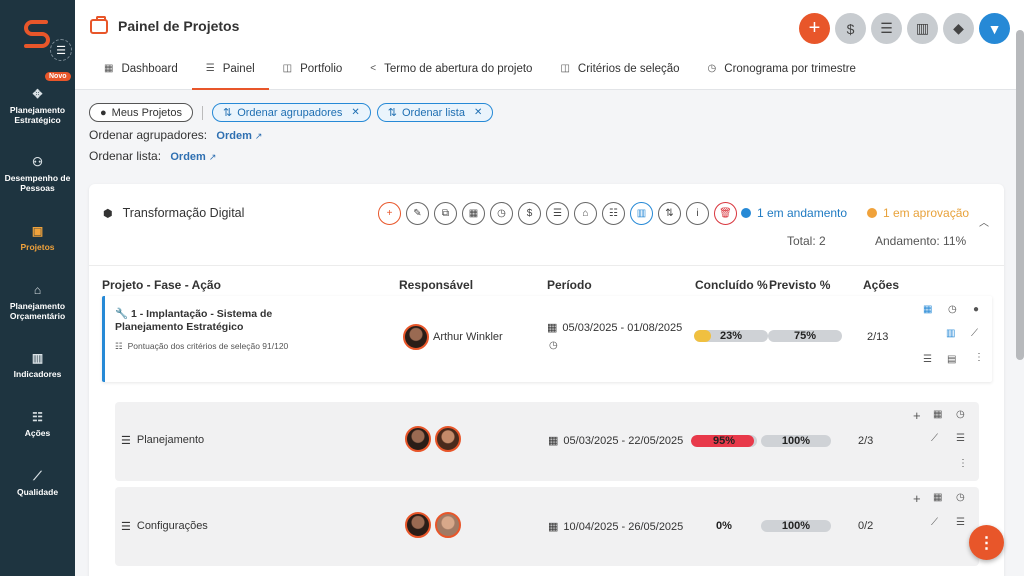  I want to click on bank-icon: ⌂, so click(585, 213).